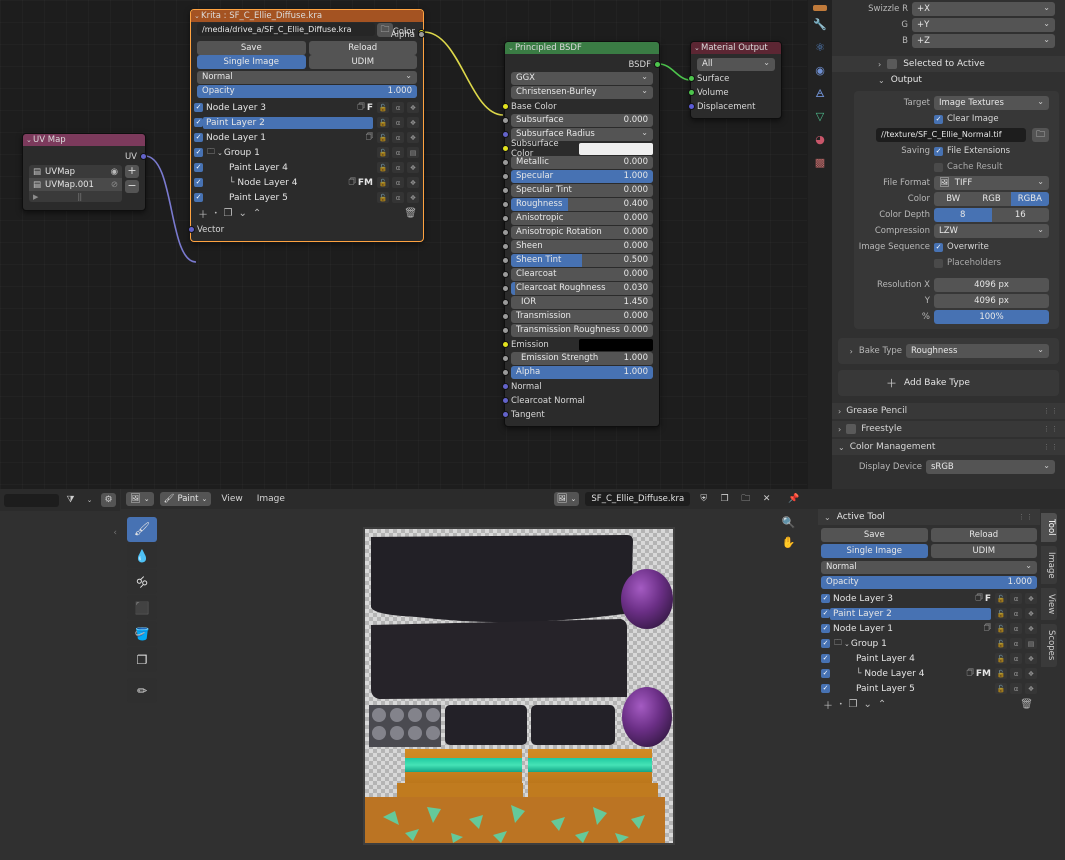 The width and height of the screenshot is (1065, 860). Describe the element at coordinates (991, 231) in the screenshot. I see `compression-dropdown: LZW` at that location.